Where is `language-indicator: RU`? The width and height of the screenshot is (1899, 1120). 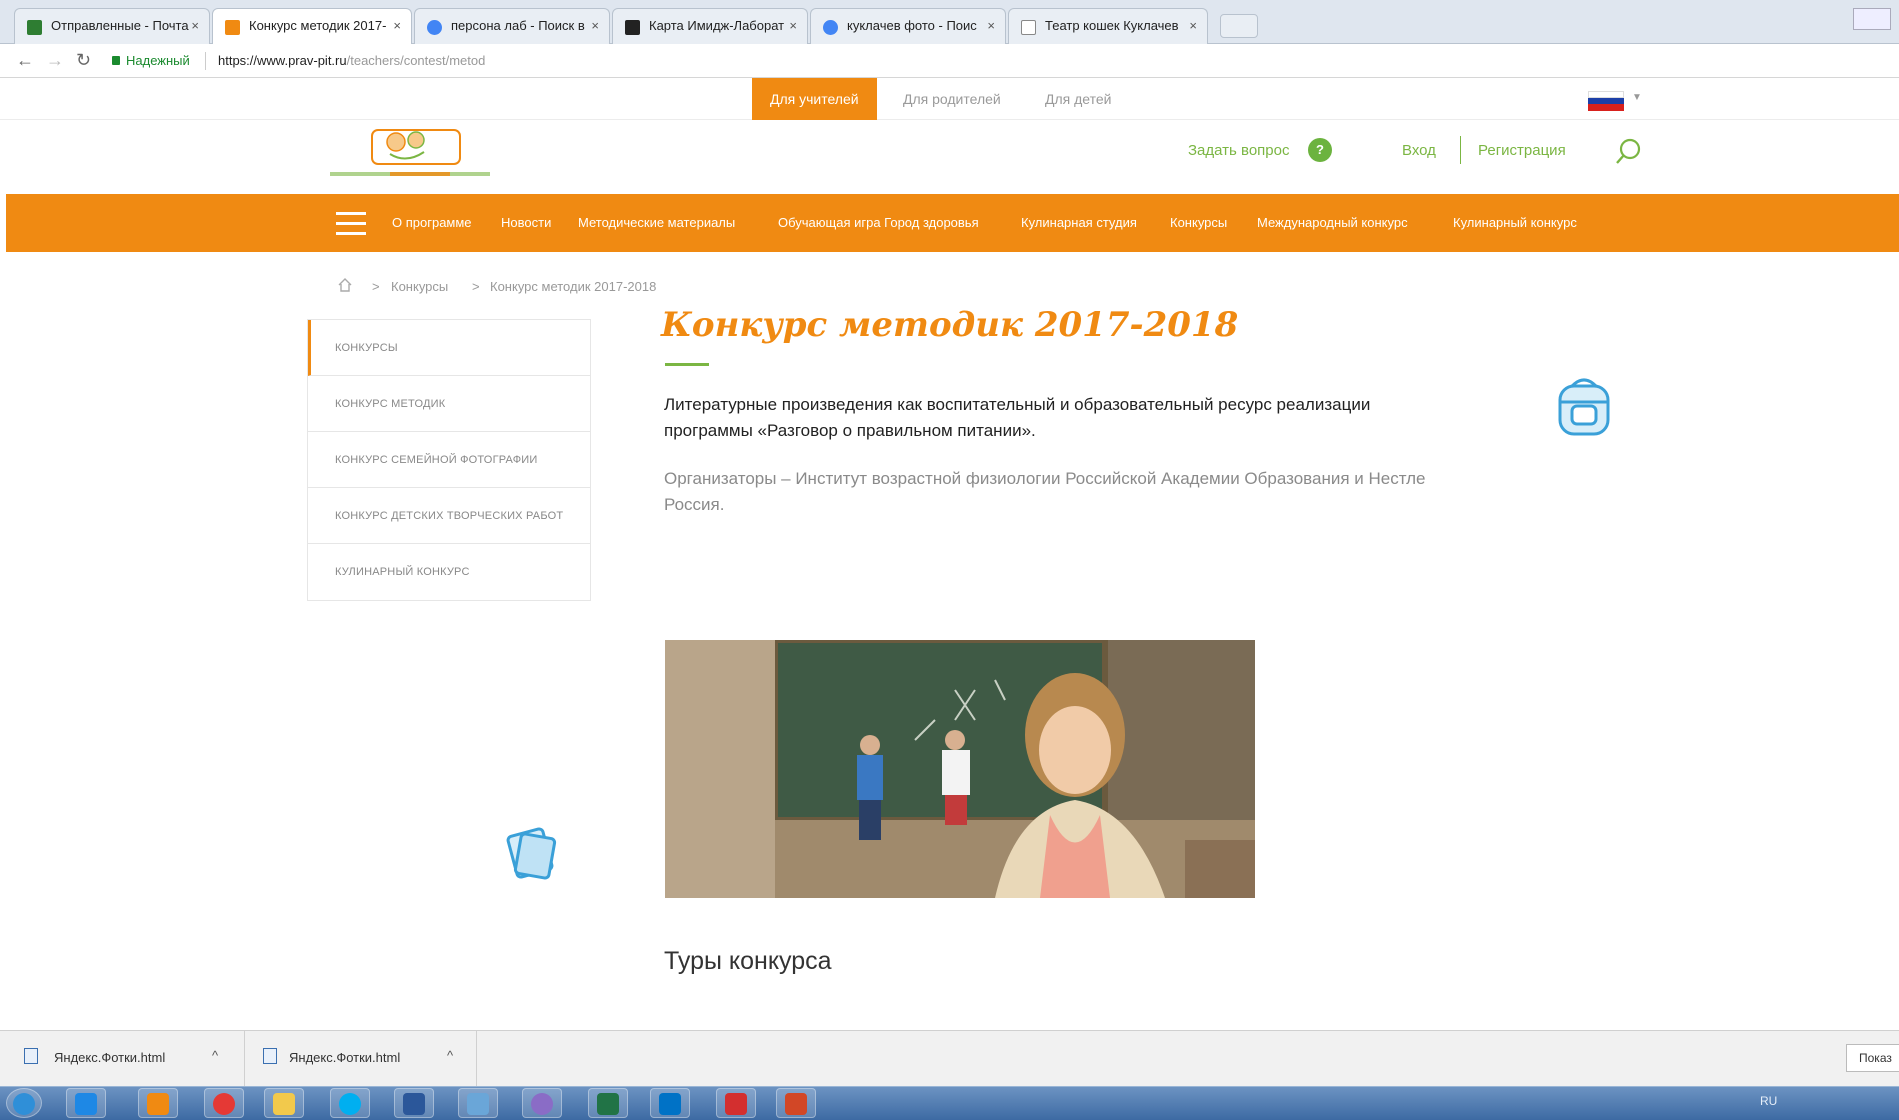
language-indicator: RU is located at coordinates (1768, 1101).